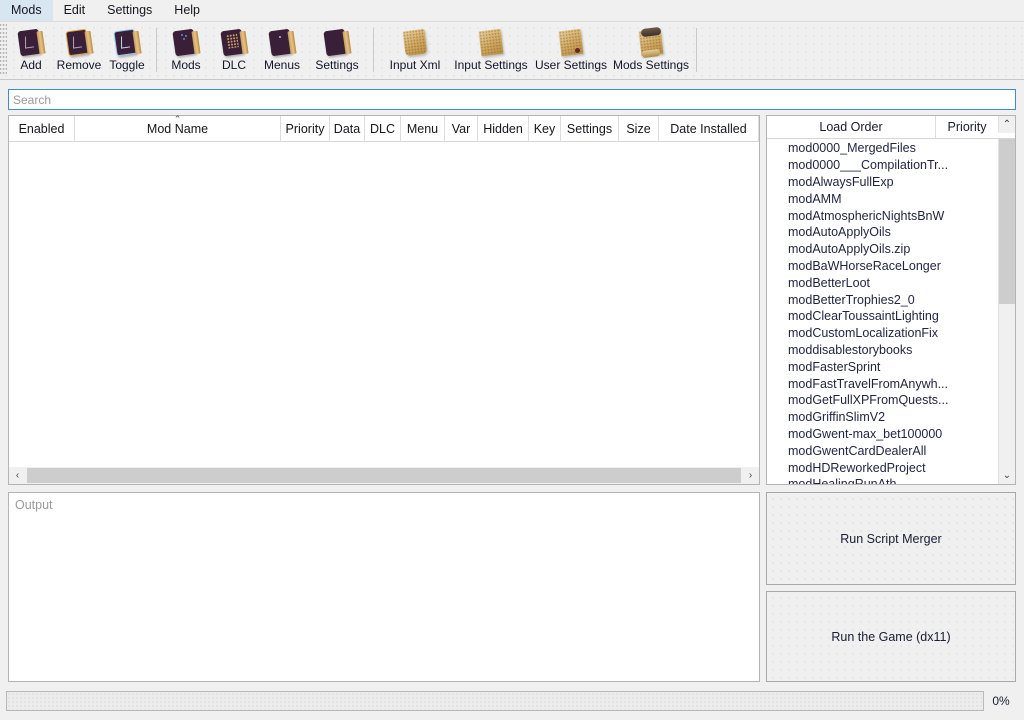 The height and width of the screenshot is (720, 1024). Describe the element at coordinates (882, 350) in the screenshot. I see `load-order-row: moddisablestorybooks` at that location.